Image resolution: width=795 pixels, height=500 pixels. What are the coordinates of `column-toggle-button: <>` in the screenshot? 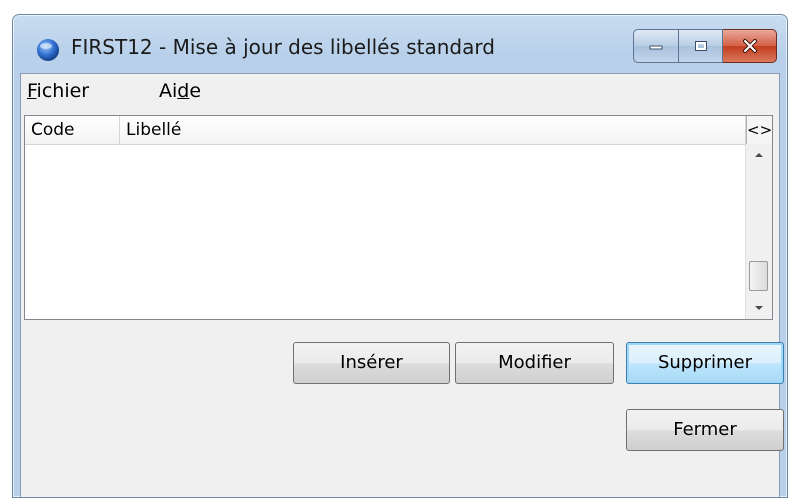 It's located at (759, 130).